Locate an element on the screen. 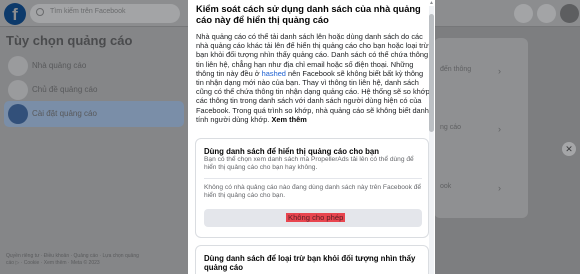 Image resolution: width=580 pixels, height=274 pixels. background-text: ng cáo is located at coordinates (451, 127).